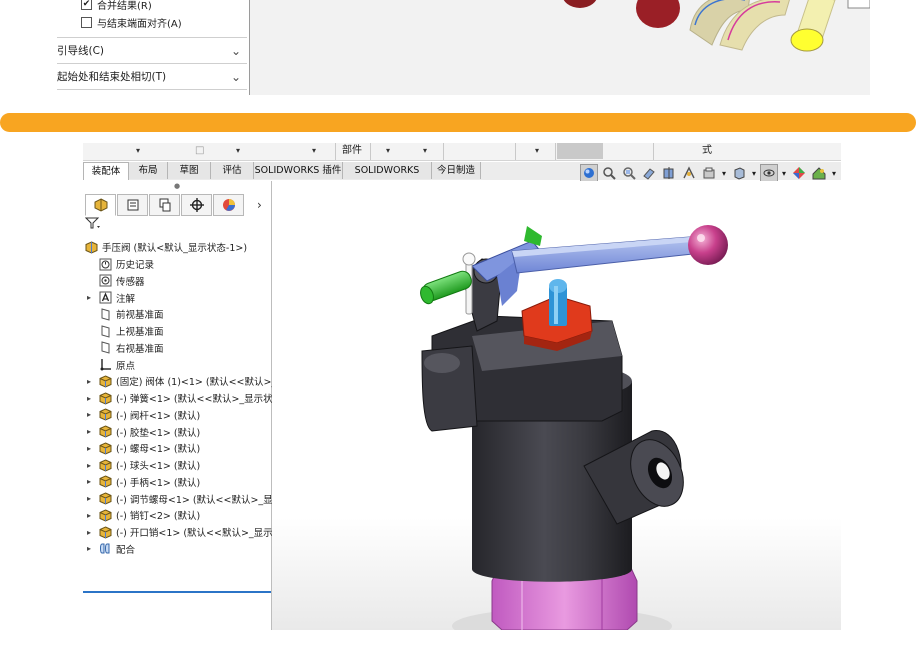 The width and height of the screenshot is (916, 650). Describe the element at coordinates (649, 173) in the screenshot. I see `previous-view-icon` at that location.